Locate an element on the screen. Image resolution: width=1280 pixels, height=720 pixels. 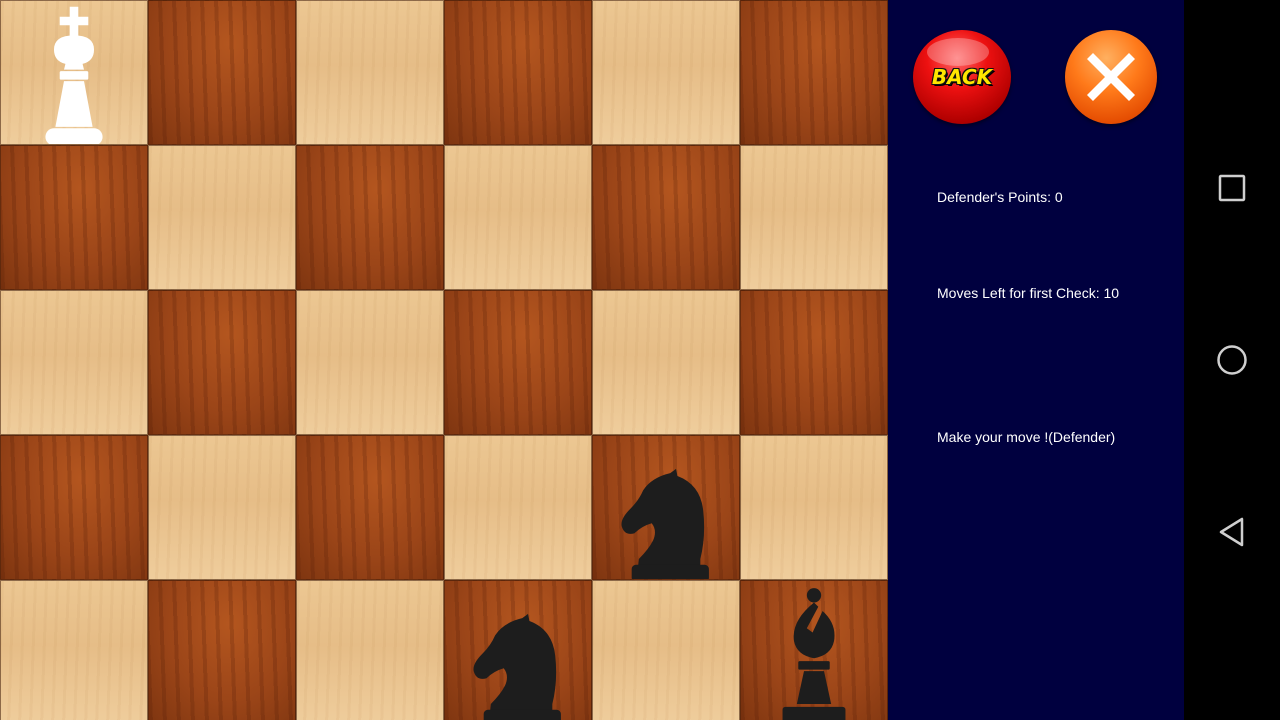
nav-back-button is located at coordinates (1232, 532).